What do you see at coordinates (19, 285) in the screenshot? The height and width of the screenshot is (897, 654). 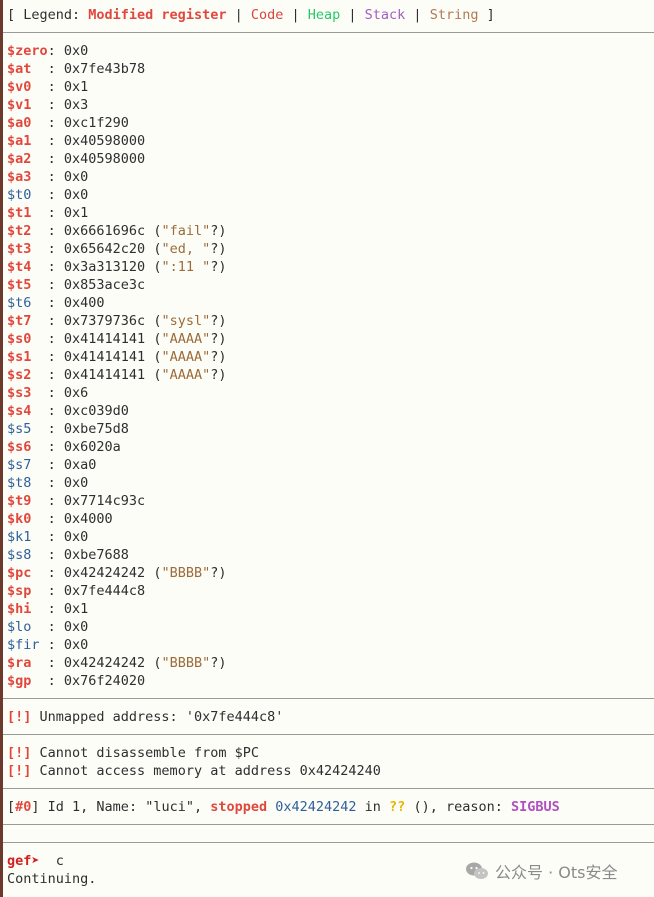 I see `register-name: $t5` at bounding box center [19, 285].